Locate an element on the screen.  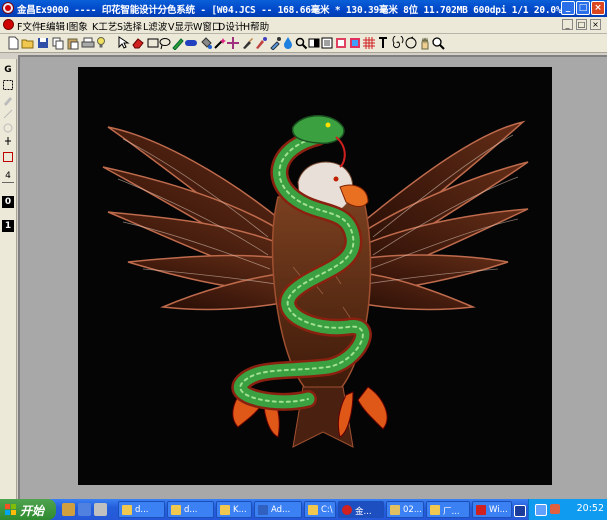
number-black-2: 1 is located at coordinates (8, 226).